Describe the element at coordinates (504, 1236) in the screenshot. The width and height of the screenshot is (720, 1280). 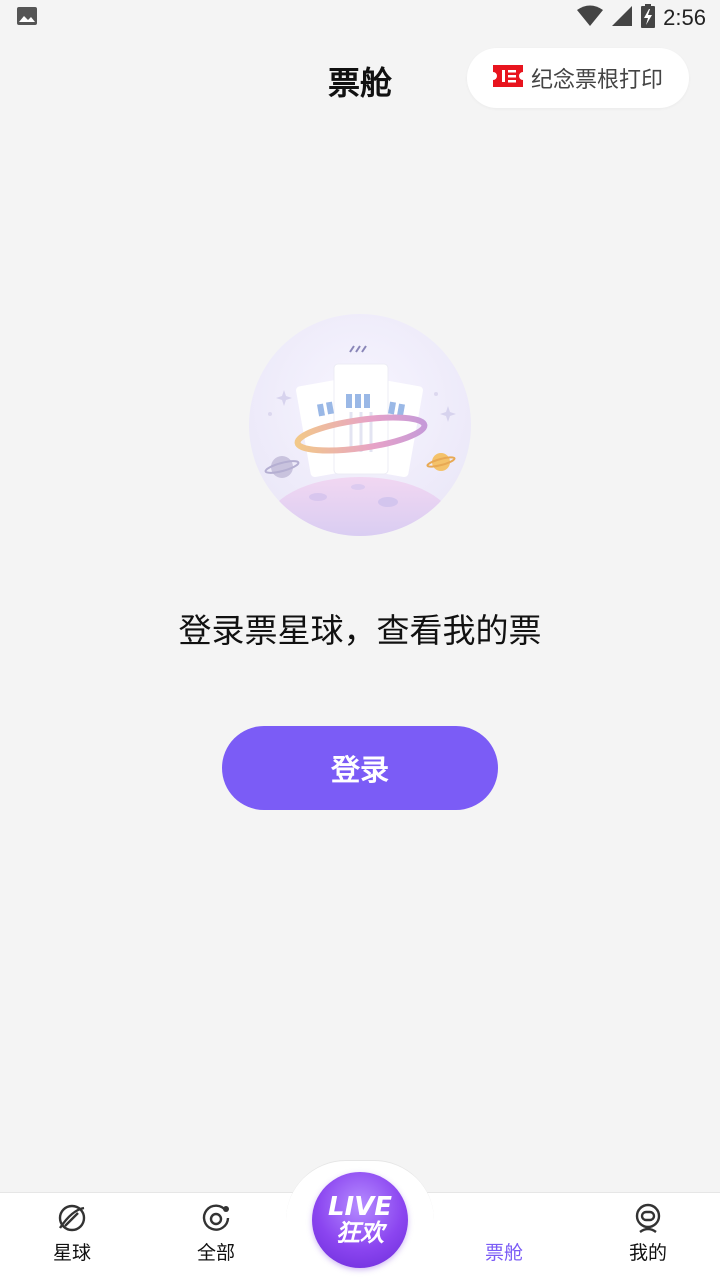
I see `nav-item-ticket-cabin: 票舱` at that location.